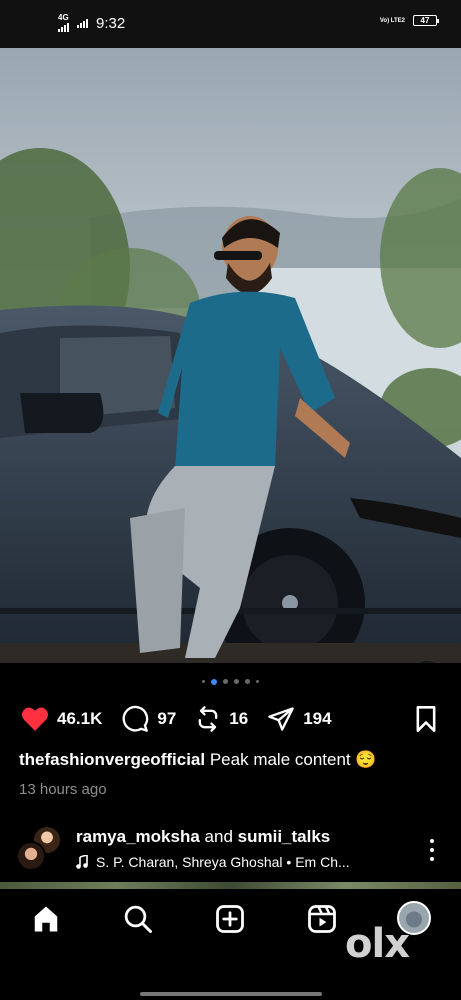 Image resolution: width=461 pixels, height=1000 pixels. Describe the element at coordinates (230, 885) in the screenshot. I see `next-post-preview` at that location.